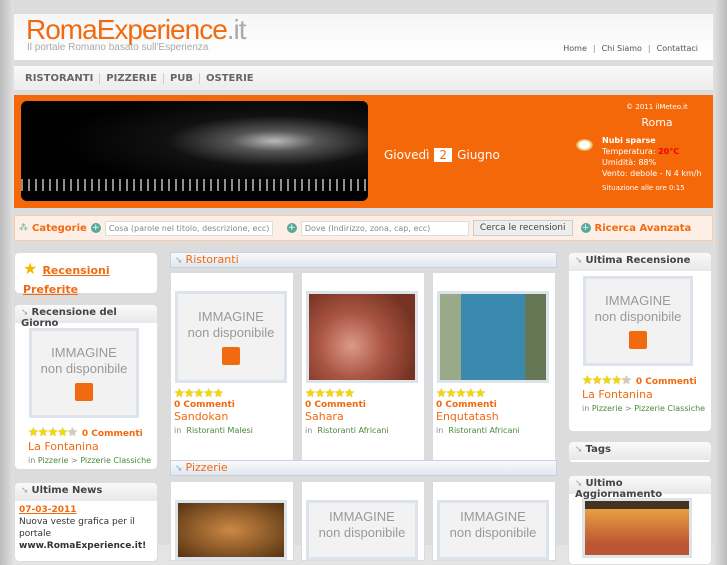  What do you see at coordinates (363, 416) in the screenshot?
I see `review-title: Sahara` at bounding box center [363, 416].